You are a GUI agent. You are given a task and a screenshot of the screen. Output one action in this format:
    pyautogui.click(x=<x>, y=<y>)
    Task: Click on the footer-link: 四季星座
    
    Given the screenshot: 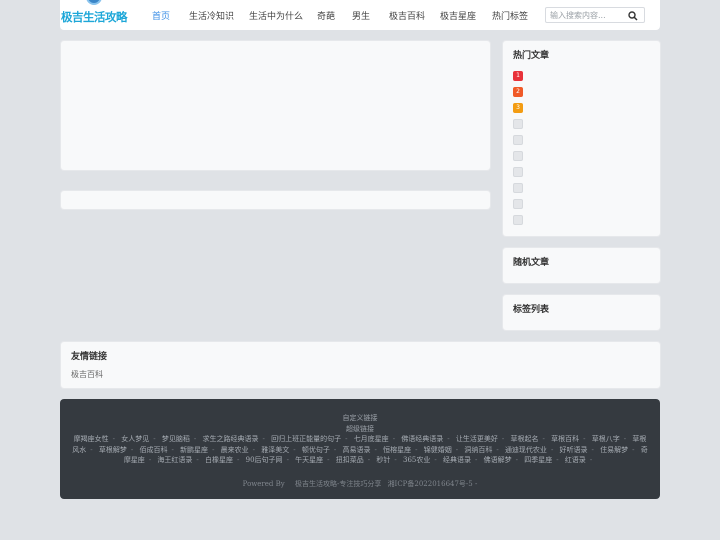 What is the action you would take?
    pyautogui.click(x=538, y=460)
    